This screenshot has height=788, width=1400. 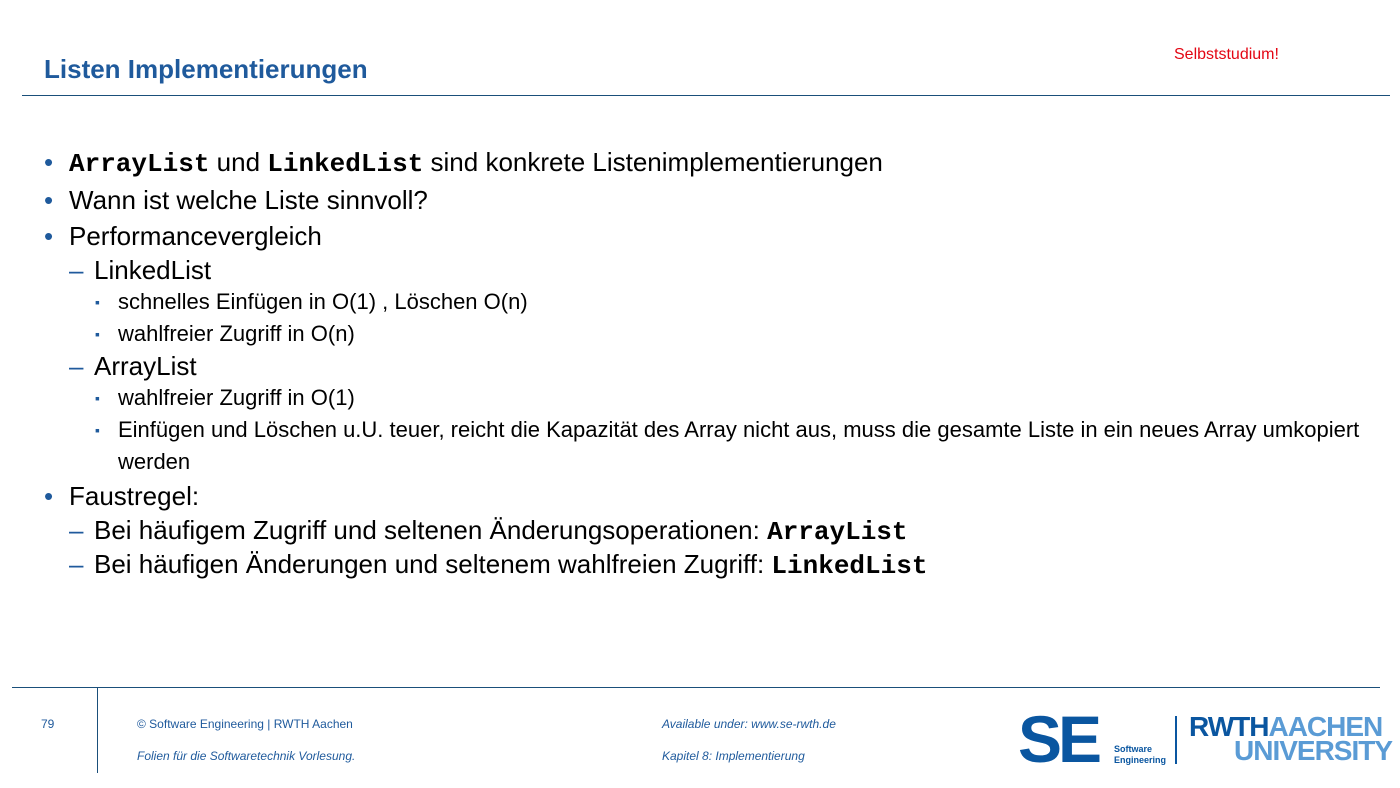 I want to click on self-study-tag: Selbststudium!, so click(x=1226, y=54).